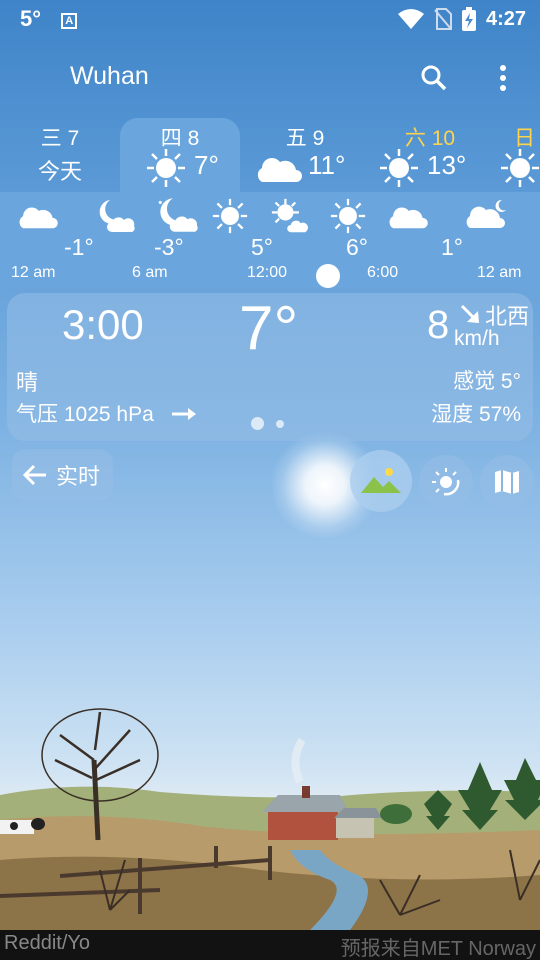 This screenshot has width=540, height=960. I want to click on footer-bar: Reddit/Yo 预报来自MET Norway, so click(270, 945).